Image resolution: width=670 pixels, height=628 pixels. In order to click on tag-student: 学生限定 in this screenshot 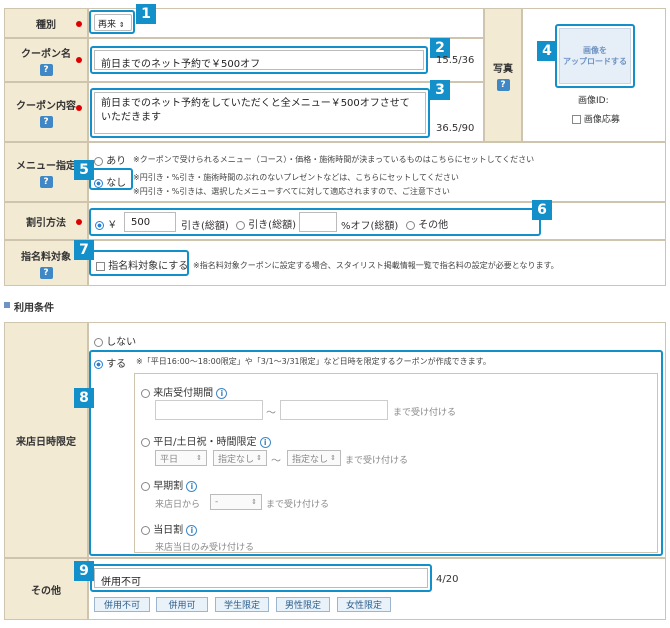, I will do `click(242, 604)`.